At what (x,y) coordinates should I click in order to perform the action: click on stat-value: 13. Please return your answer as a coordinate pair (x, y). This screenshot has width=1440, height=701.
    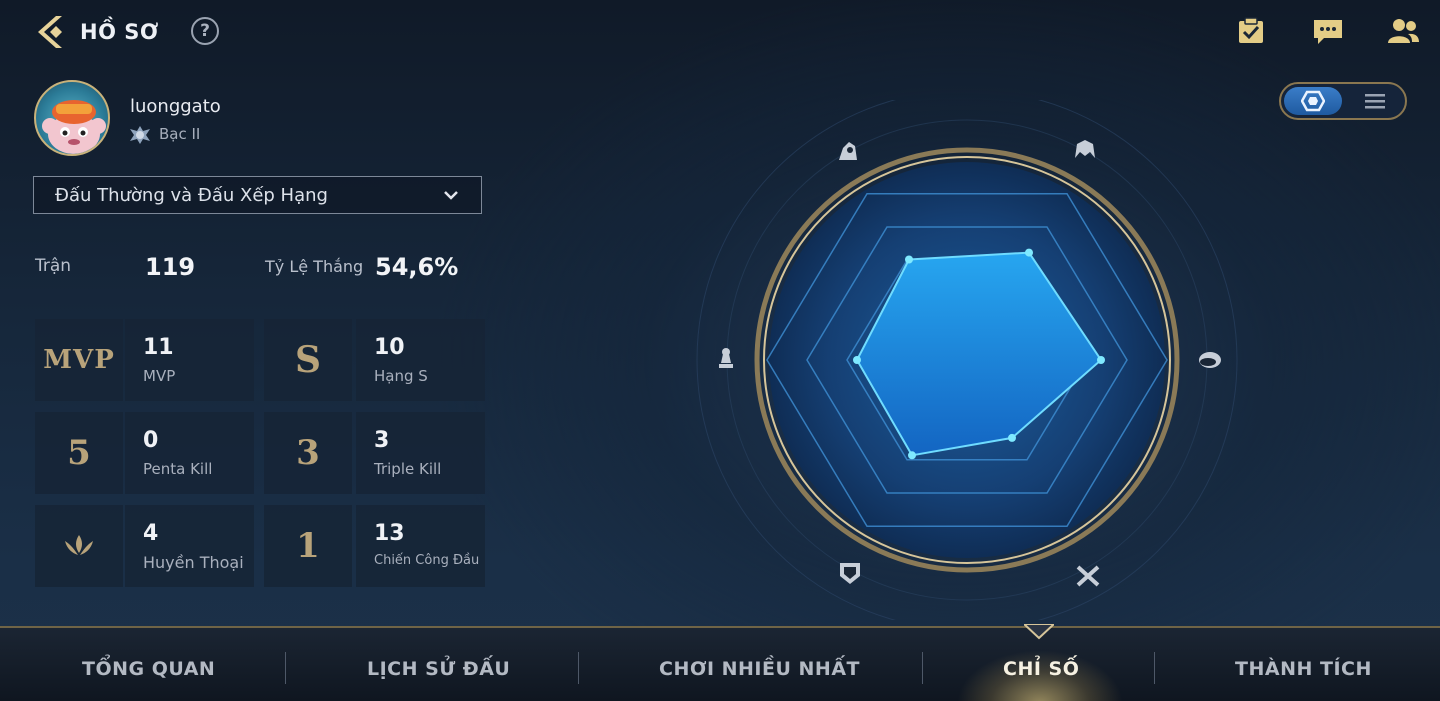
    Looking at the image, I should click on (389, 533).